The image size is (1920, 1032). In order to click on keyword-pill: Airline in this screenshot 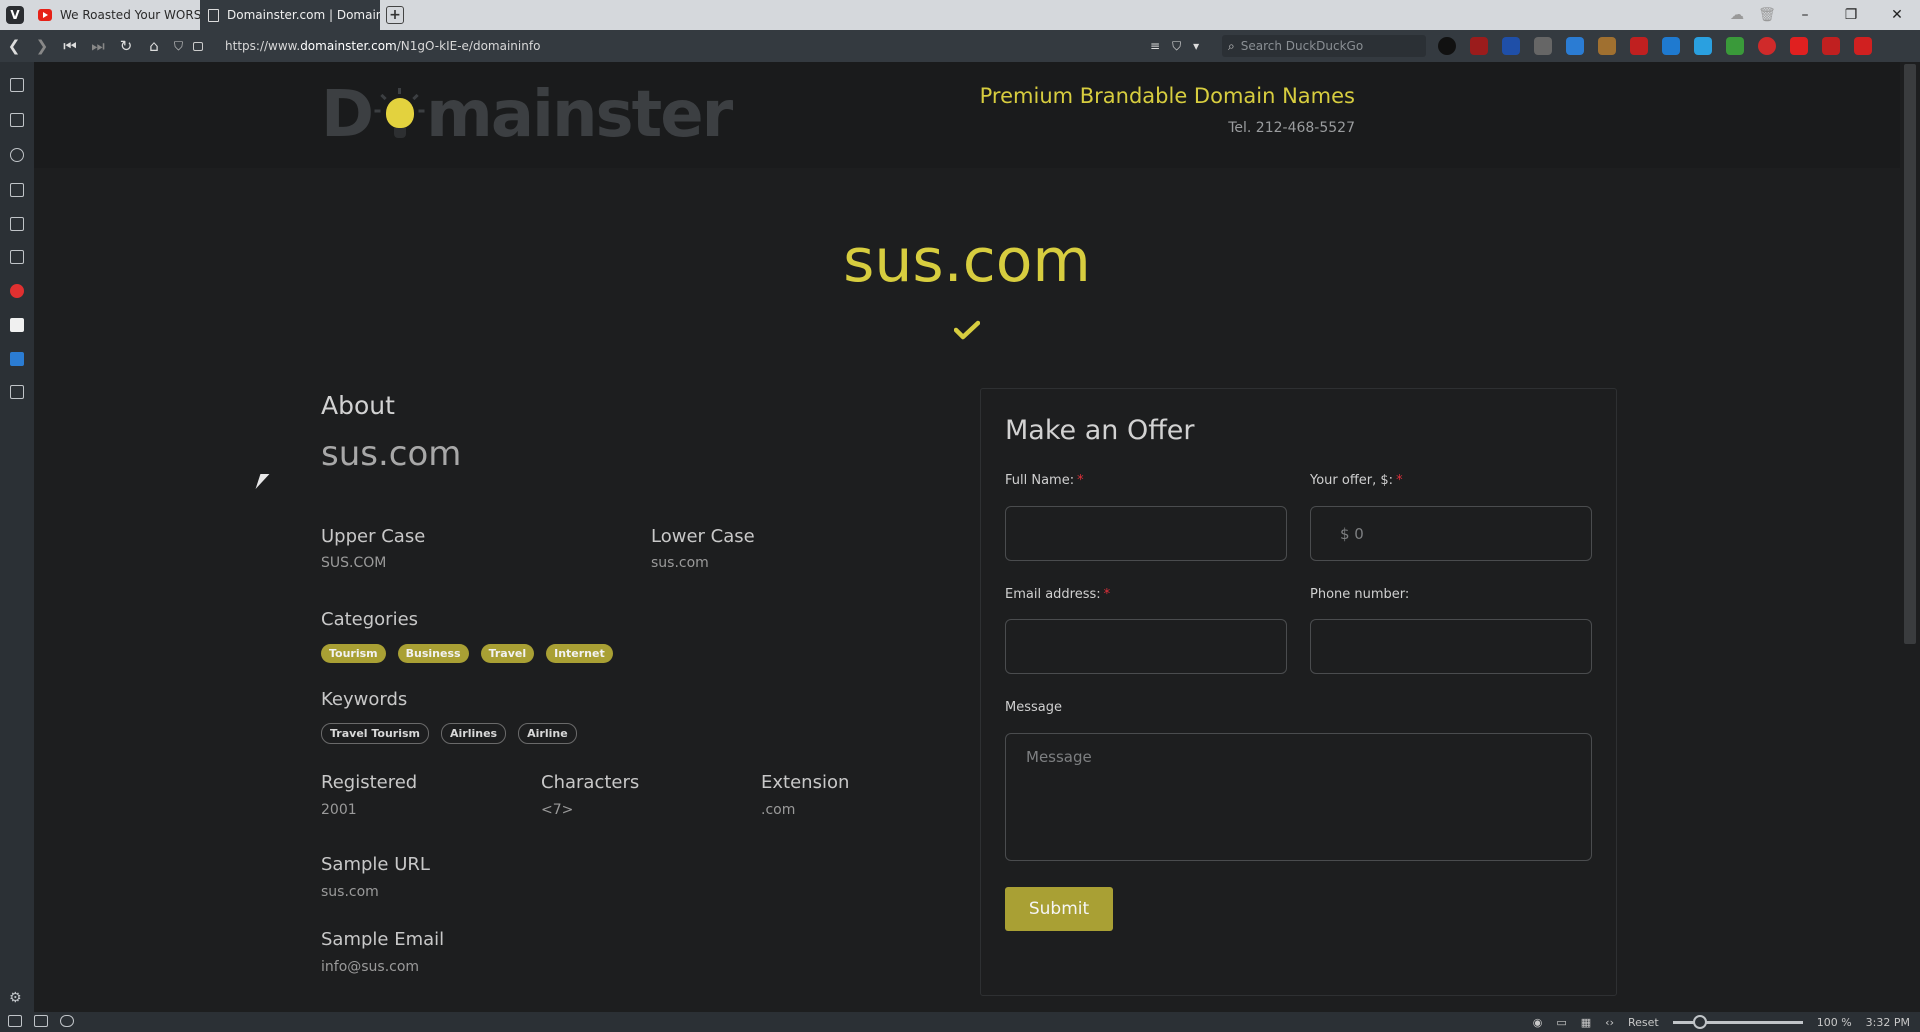, I will do `click(547, 733)`.